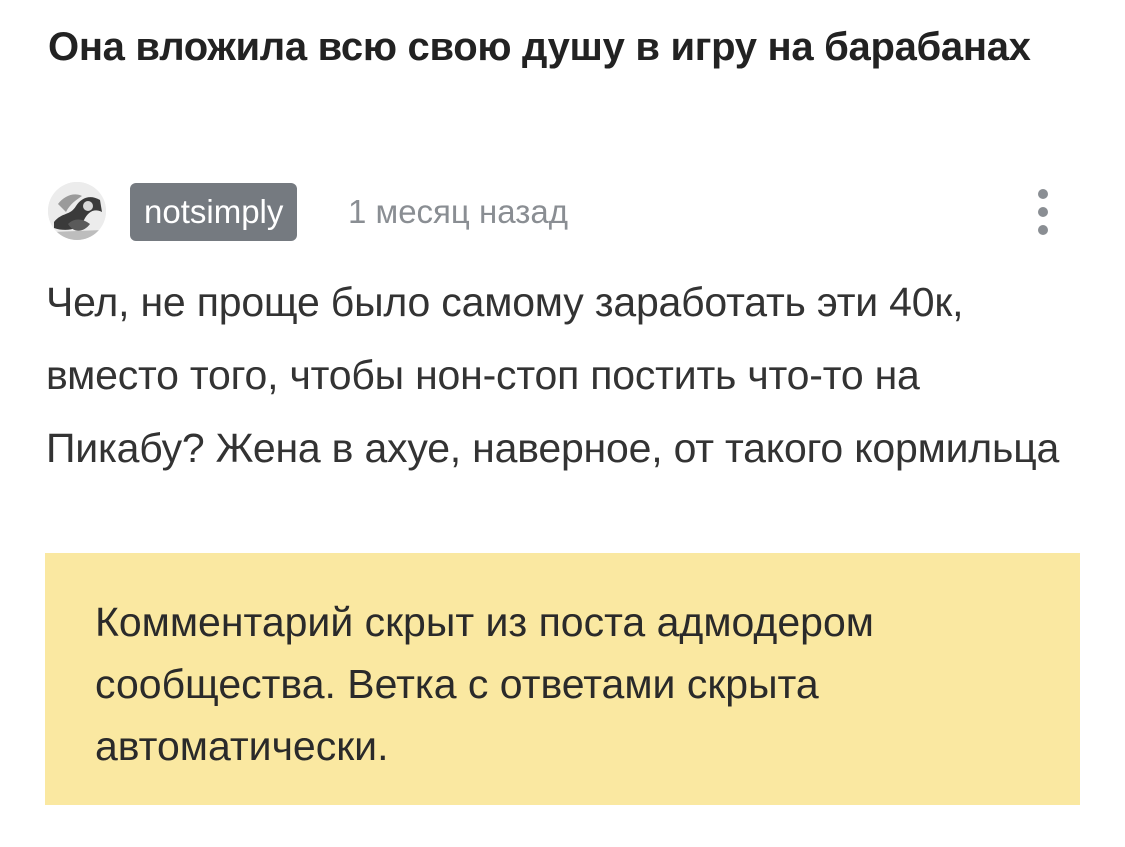 Image resolution: width=1125 pixels, height=847 pixels. I want to click on more-vertical-icon, so click(1043, 212).